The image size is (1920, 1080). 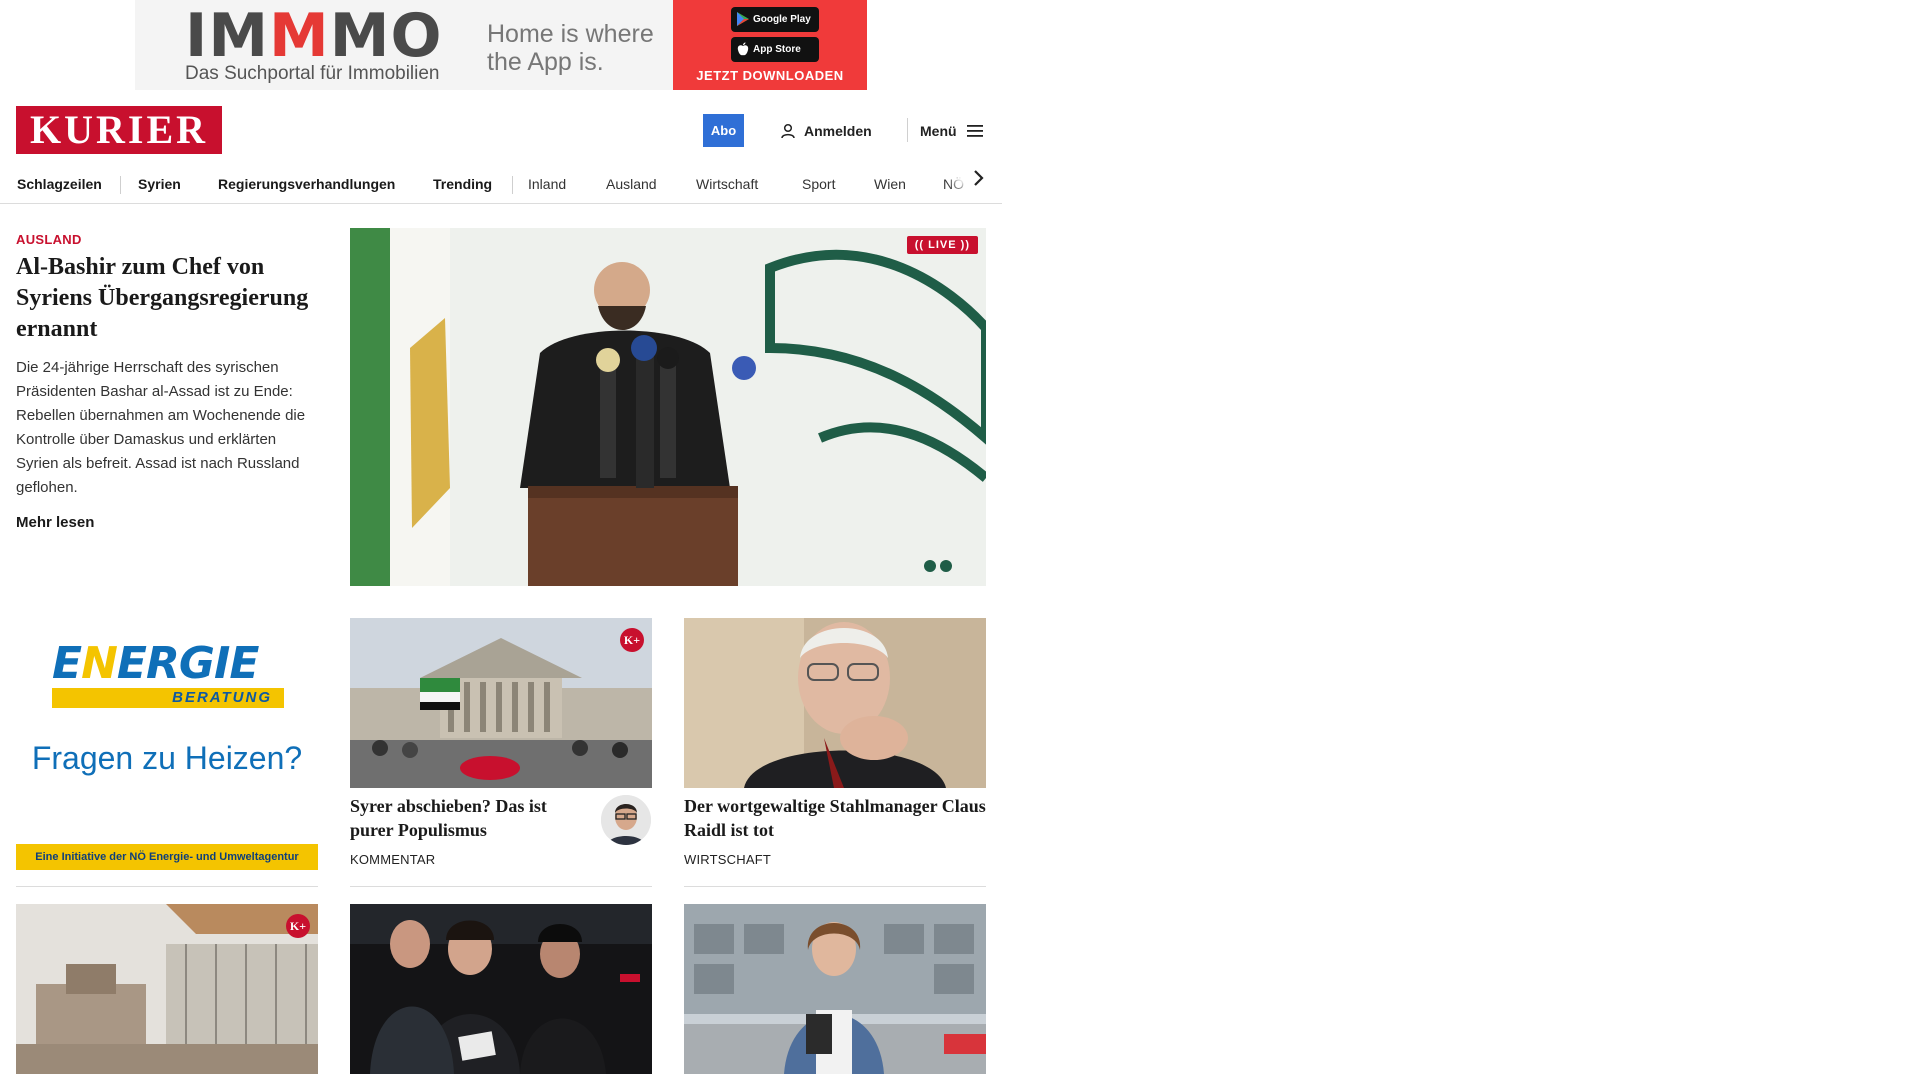 I want to click on app-store-badge: App Store, so click(x=775, y=49).